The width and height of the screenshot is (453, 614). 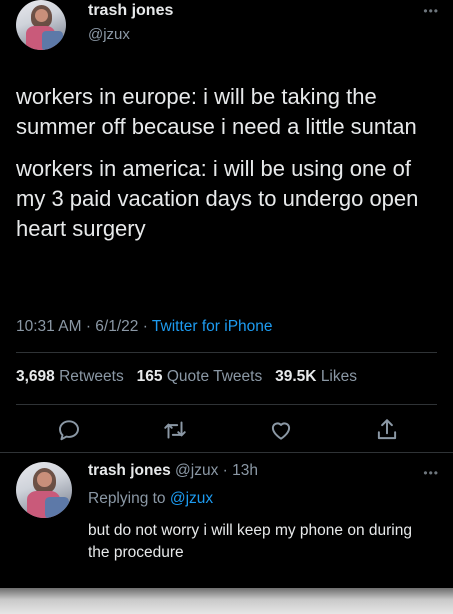 I want to click on likes-count: 39.5K, so click(x=296, y=376).